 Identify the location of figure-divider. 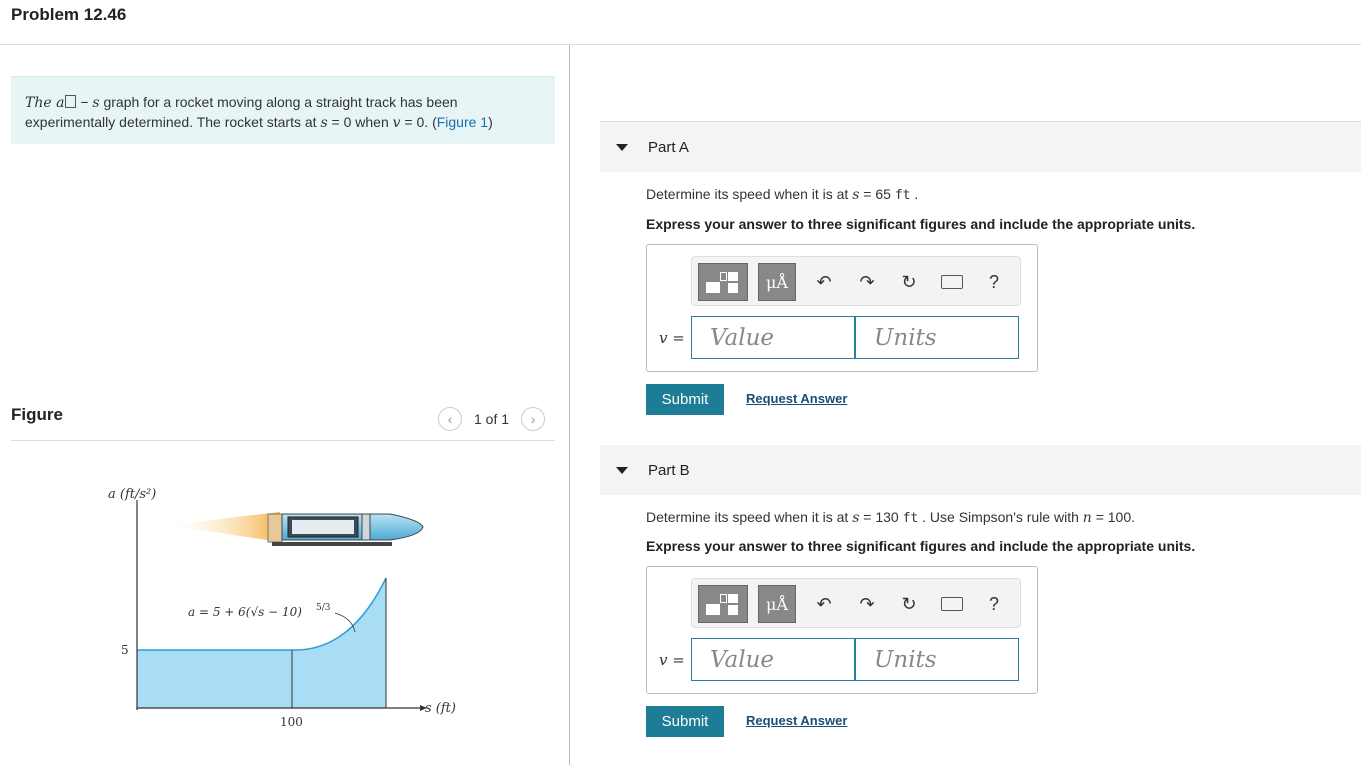
(283, 440).